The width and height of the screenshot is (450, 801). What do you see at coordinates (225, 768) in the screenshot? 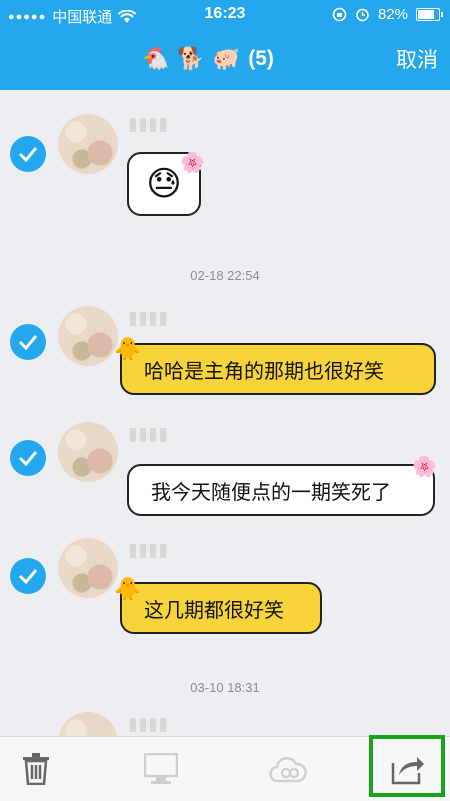
I see `bottom-toolbar` at bounding box center [225, 768].